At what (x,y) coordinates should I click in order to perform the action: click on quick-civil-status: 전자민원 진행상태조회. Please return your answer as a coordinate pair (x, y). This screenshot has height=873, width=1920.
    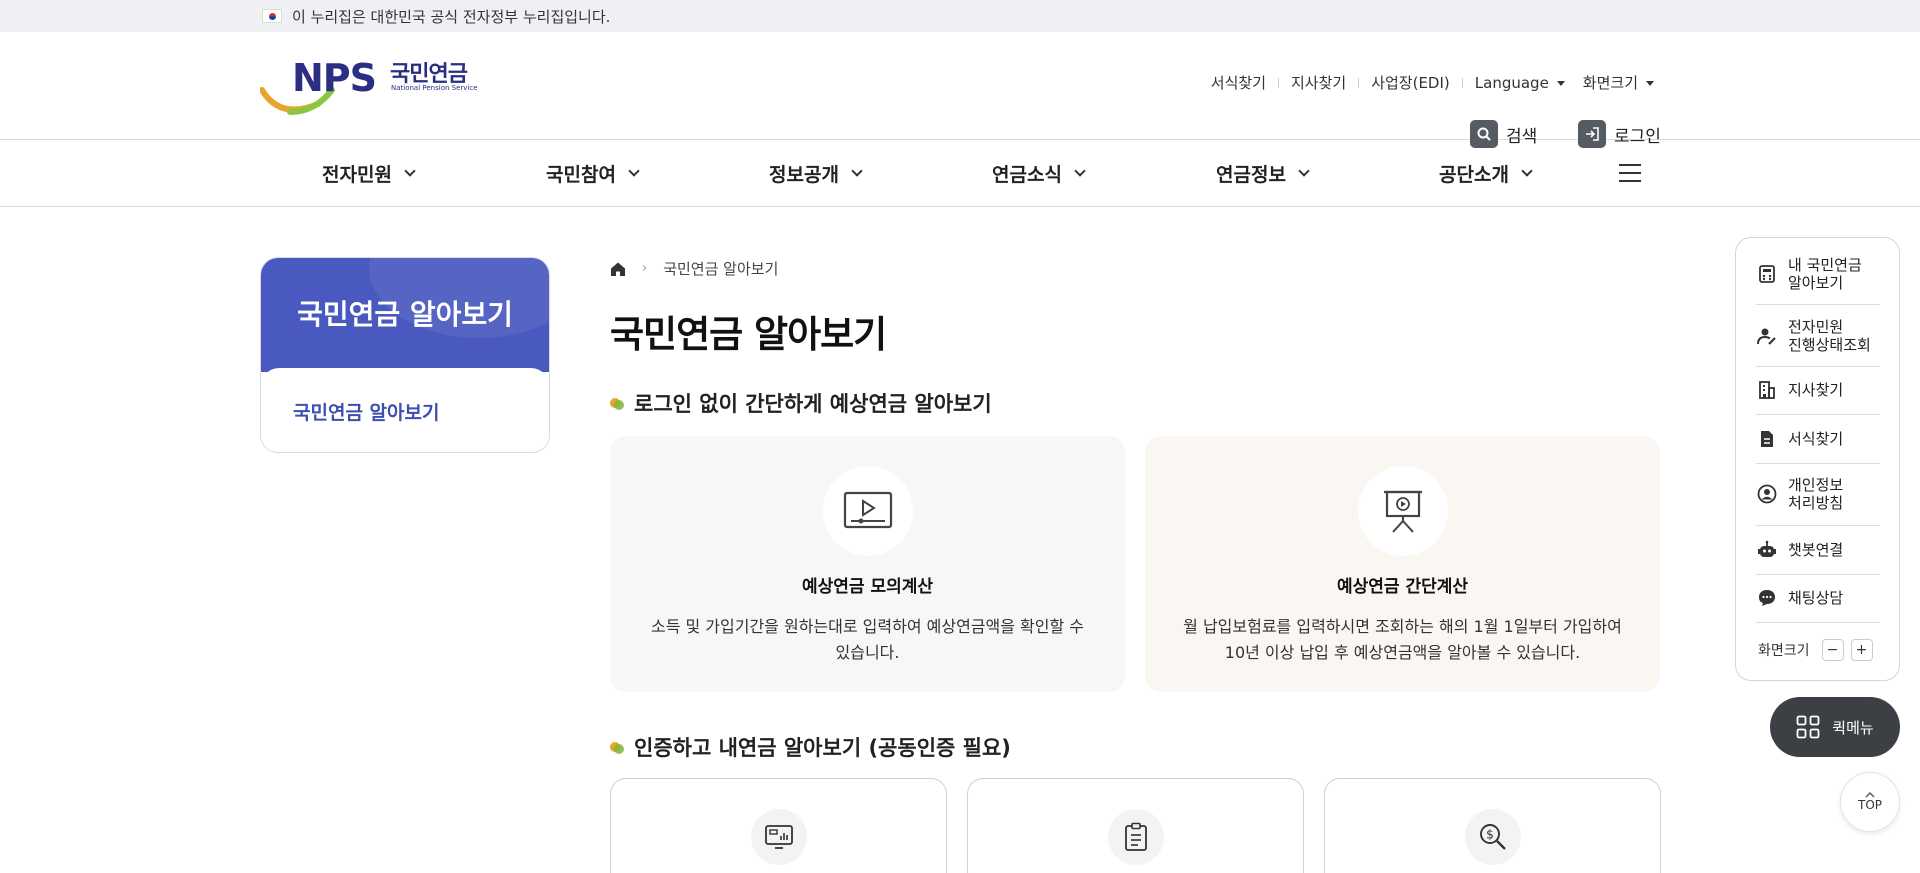
    Looking at the image, I should click on (1818, 336).